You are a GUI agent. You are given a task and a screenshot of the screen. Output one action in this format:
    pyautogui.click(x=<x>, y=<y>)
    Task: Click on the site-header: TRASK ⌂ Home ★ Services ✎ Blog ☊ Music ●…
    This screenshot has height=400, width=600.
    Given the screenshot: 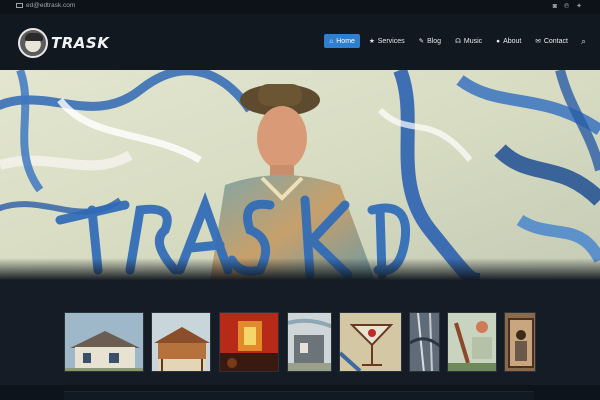 What is the action you would take?
    pyautogui.click(x=300, y=42)
    